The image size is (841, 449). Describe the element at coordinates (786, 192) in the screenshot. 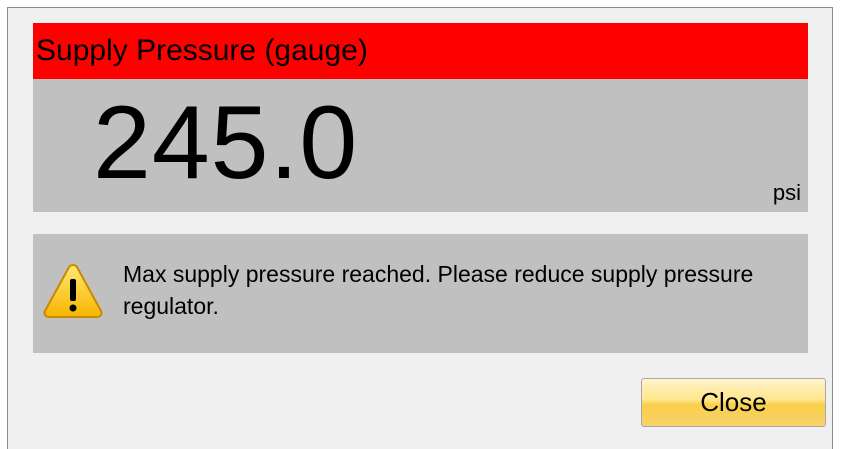

I see `gauge-unit: psi` at that location.